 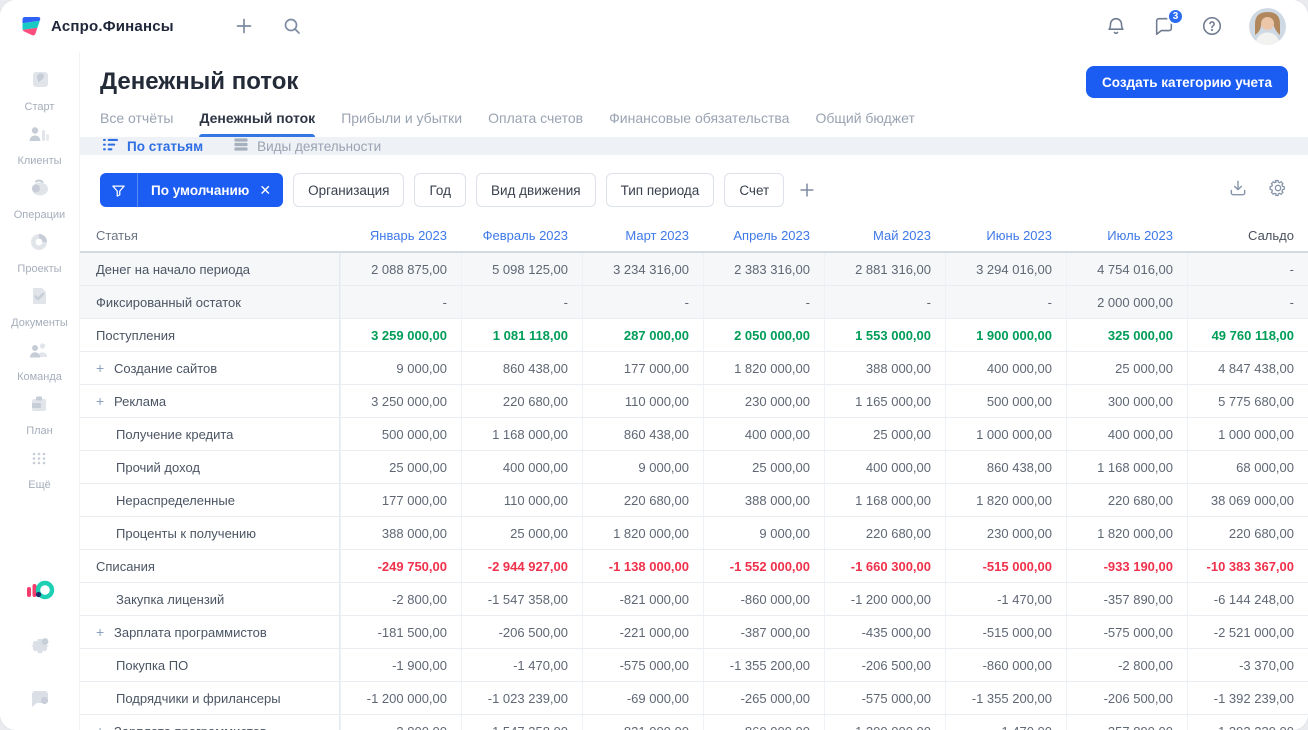 What do you see at coordinates (270, 190) in the screenshot?
I see `clear-filter-icon: ✕` at bounding box center [270, 190].